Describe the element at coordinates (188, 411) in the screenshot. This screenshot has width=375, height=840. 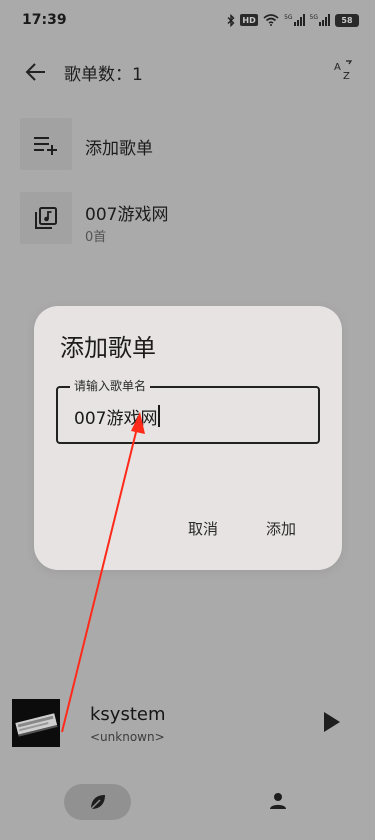
I see `playlist-name-input: 请输入歌单名 007游戏网` at that location.